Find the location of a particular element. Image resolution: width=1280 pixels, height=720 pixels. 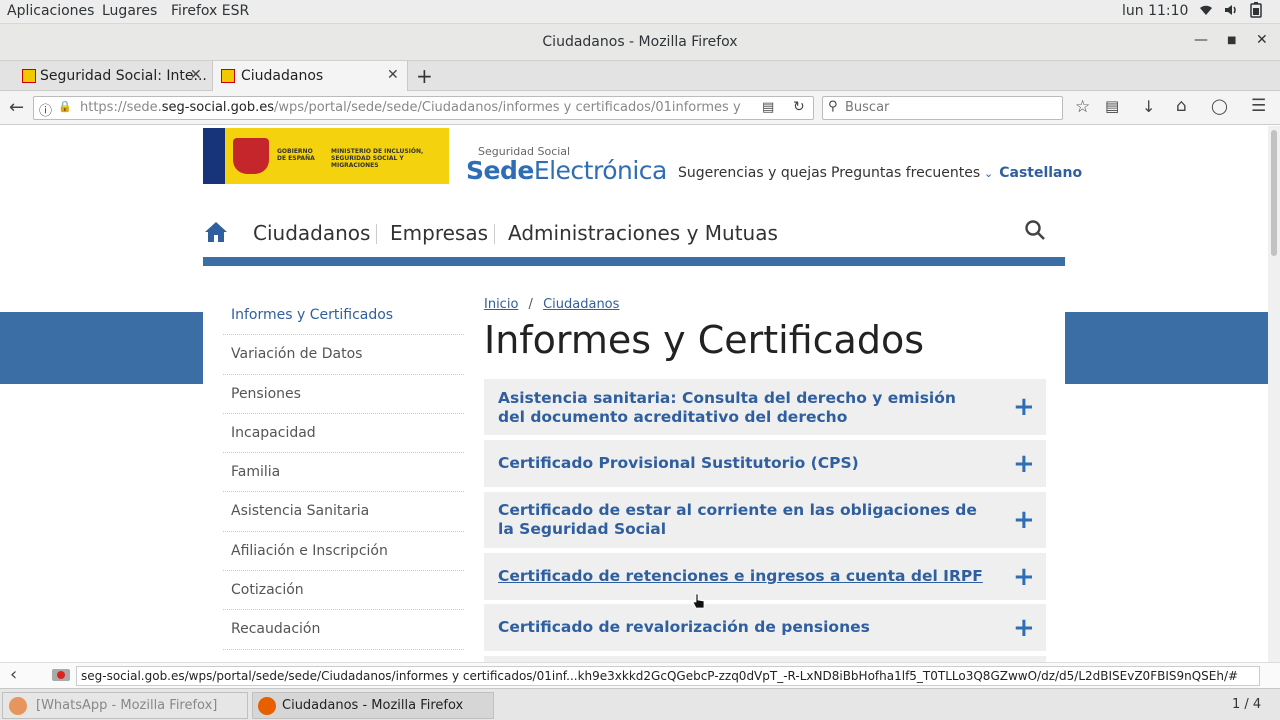

search-icon is located at coordinates (1035, 230).